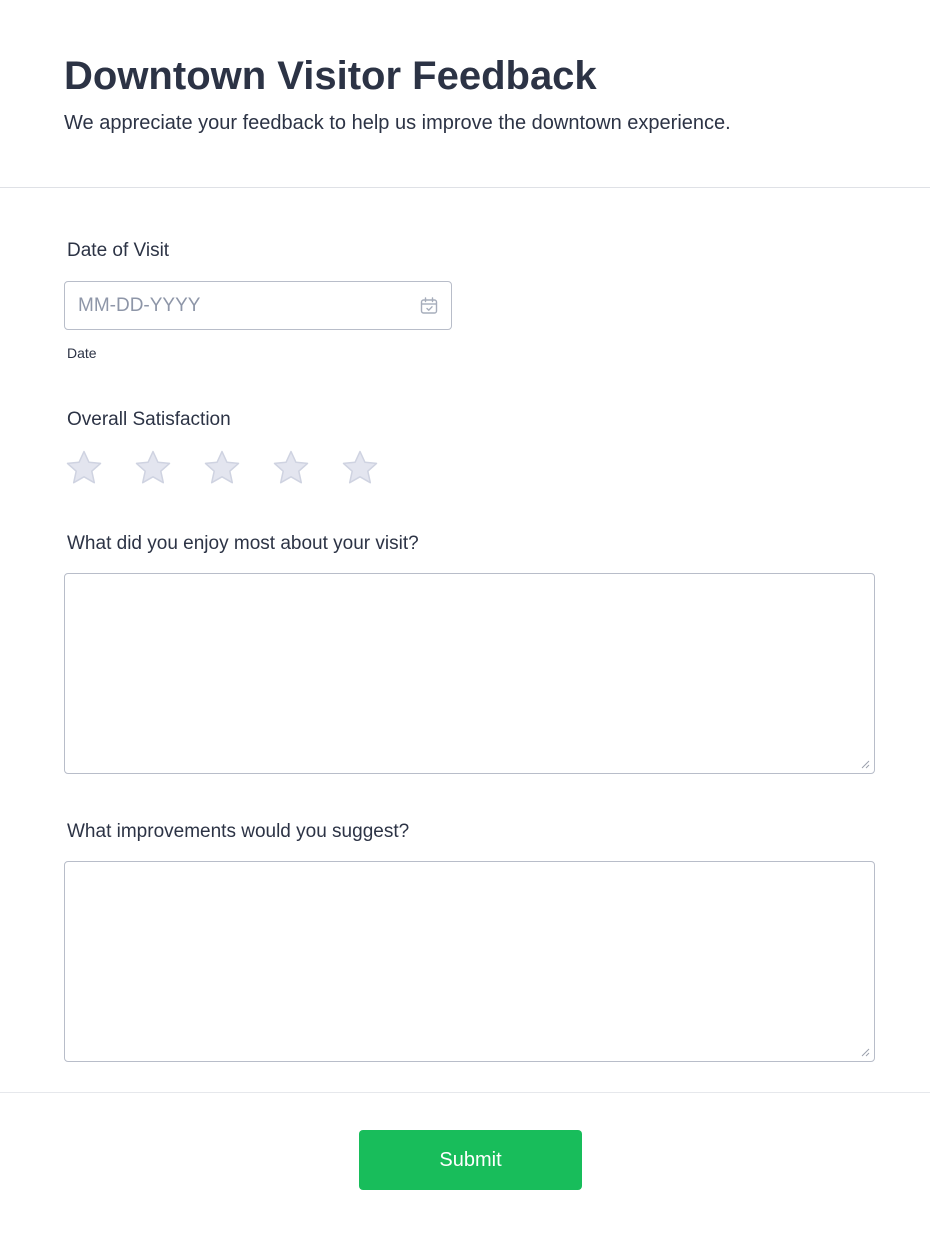 Image resolution: width=930 pixels, height=1239 pixels. Describe the element at coordinates (235, 305) in the screenshot. I see `date-input` at that location.